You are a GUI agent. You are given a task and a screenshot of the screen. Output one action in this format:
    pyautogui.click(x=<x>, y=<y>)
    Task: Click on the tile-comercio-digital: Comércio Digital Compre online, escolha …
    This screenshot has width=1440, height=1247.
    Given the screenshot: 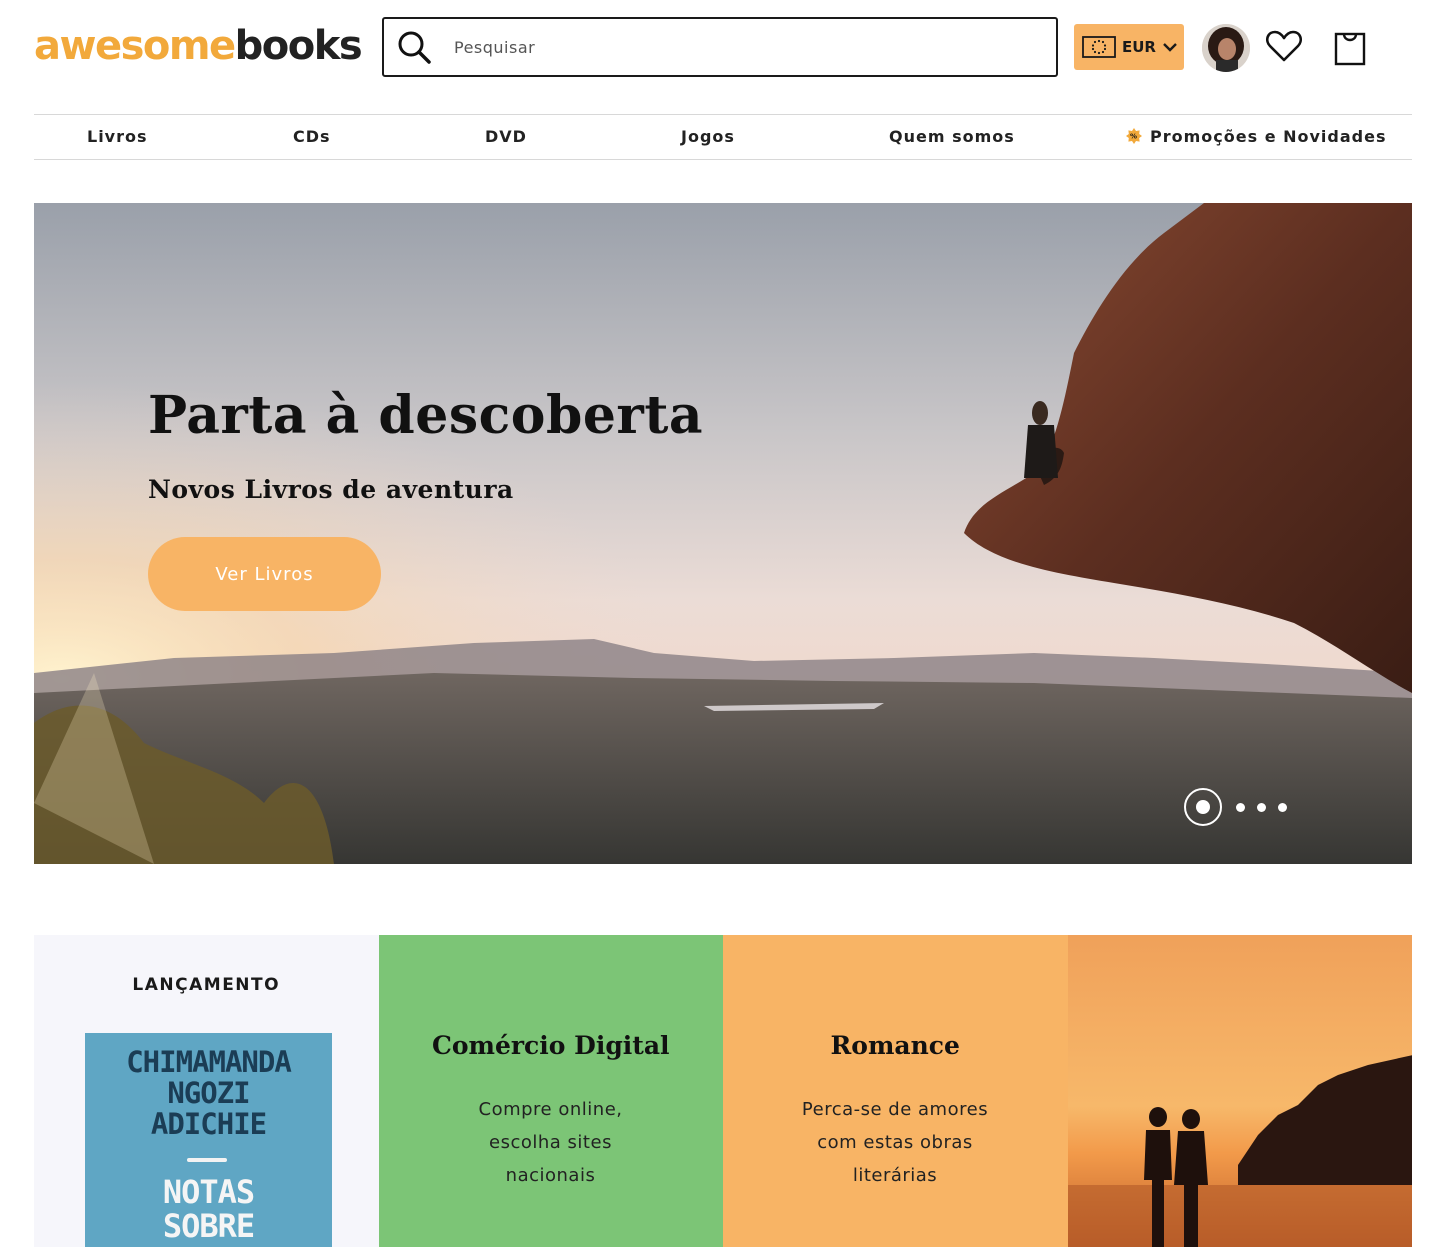 What is the action you would take?
    pyautogui.click(x=550, y=1091)
    